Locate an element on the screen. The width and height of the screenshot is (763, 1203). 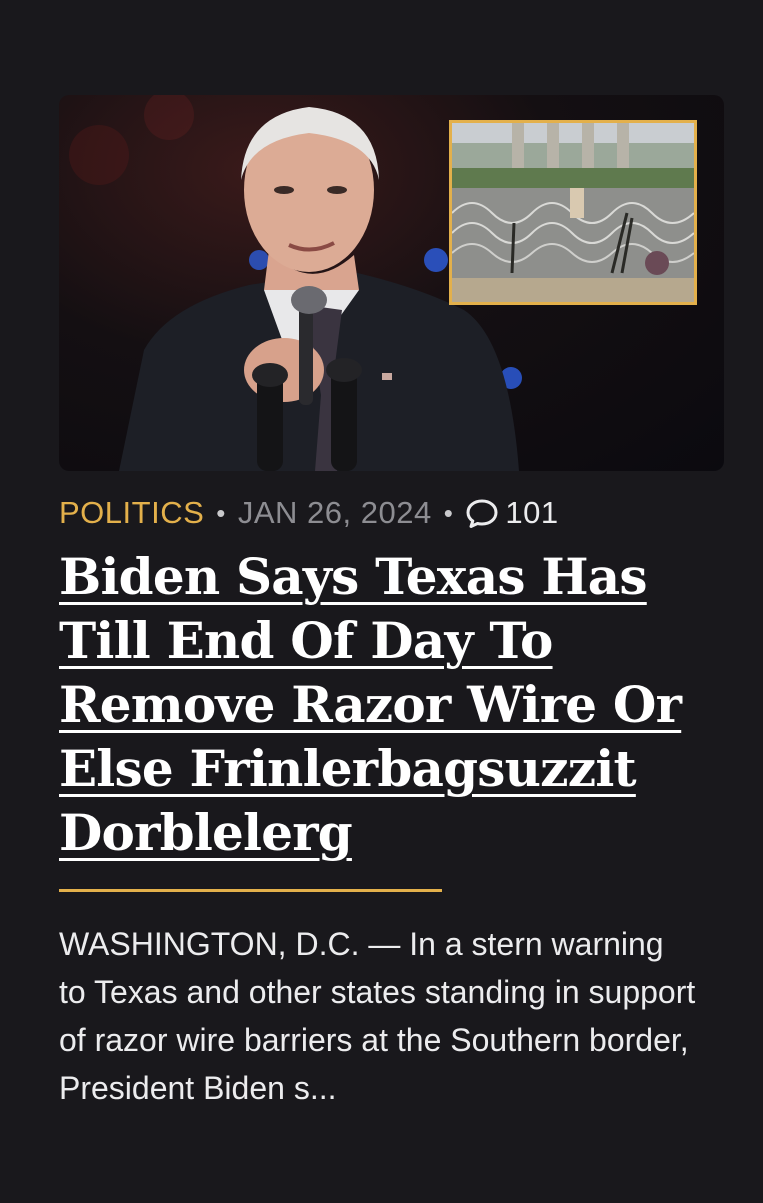
comments-link: 101 is located at coordinates (511, 513).